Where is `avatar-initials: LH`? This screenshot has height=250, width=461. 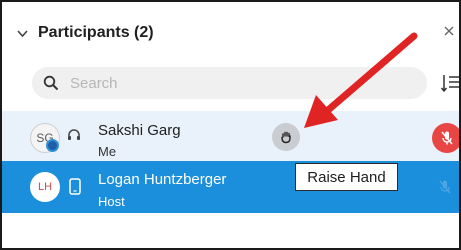
avatar-initials: LH is located at coordinates (45, 187).